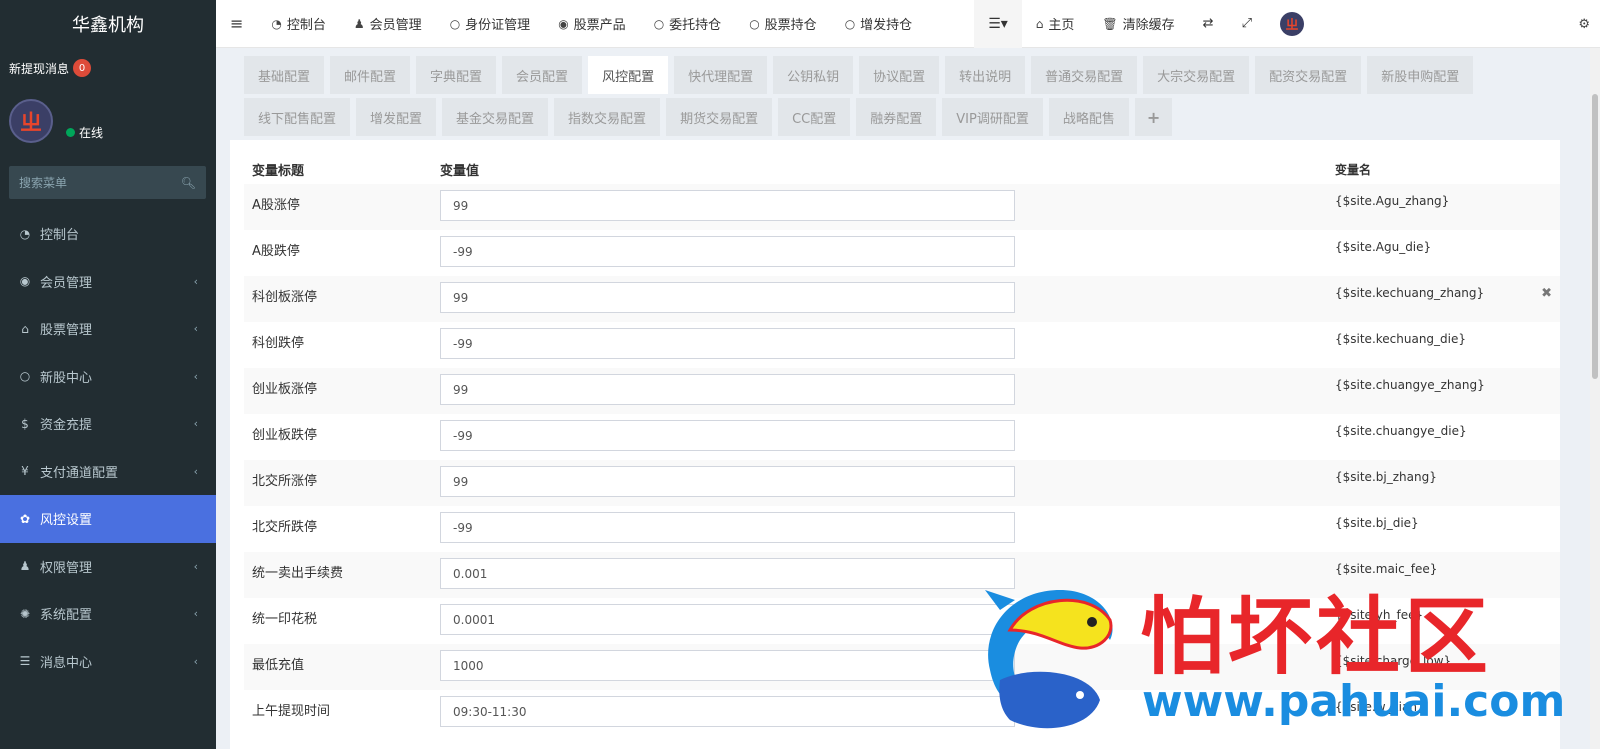 The image size is (1600, 749). What do you see at coordinates (992, 117) in the screenshot?
I see `tab-config-21: VIP调研配置` at bounding box center [992, 117].